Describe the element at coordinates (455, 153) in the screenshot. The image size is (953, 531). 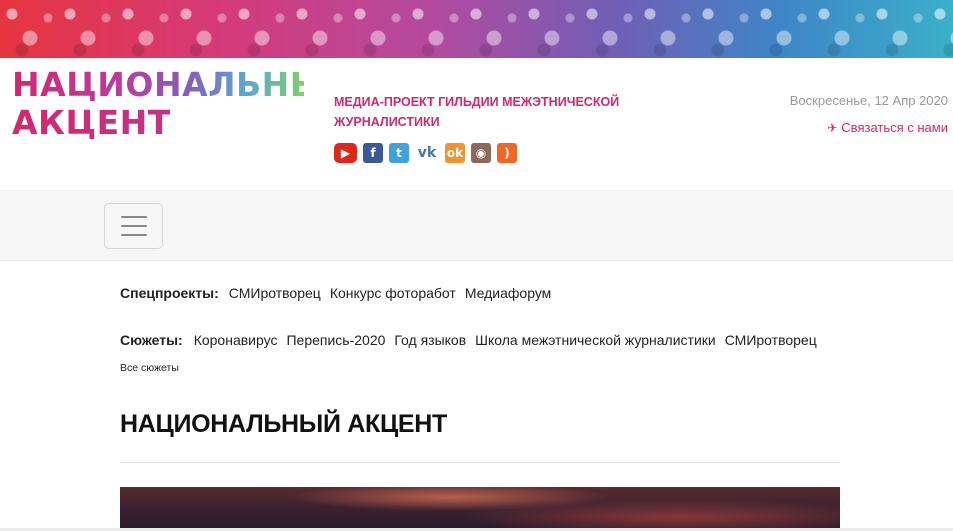
I see `odnoklassniki-icon: ok` at that location.